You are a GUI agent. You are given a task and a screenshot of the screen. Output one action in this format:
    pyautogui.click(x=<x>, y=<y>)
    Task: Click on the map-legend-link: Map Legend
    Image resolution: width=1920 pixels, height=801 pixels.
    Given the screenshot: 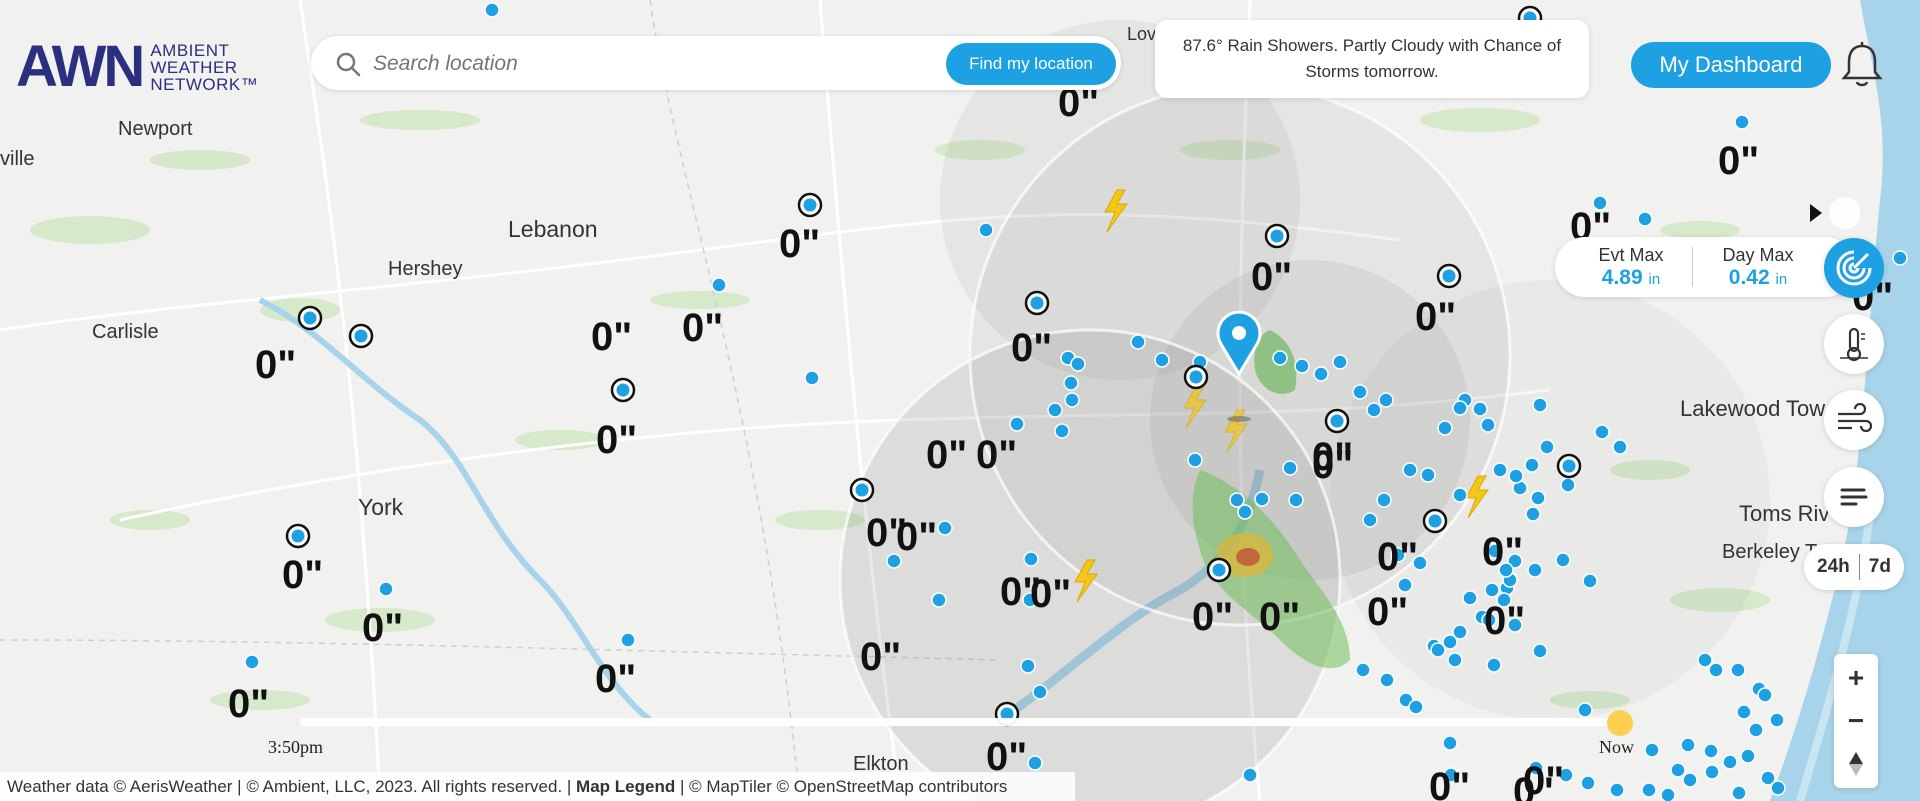 What is the action you would take?
    pyautogui.click(x=625, y=786)
    